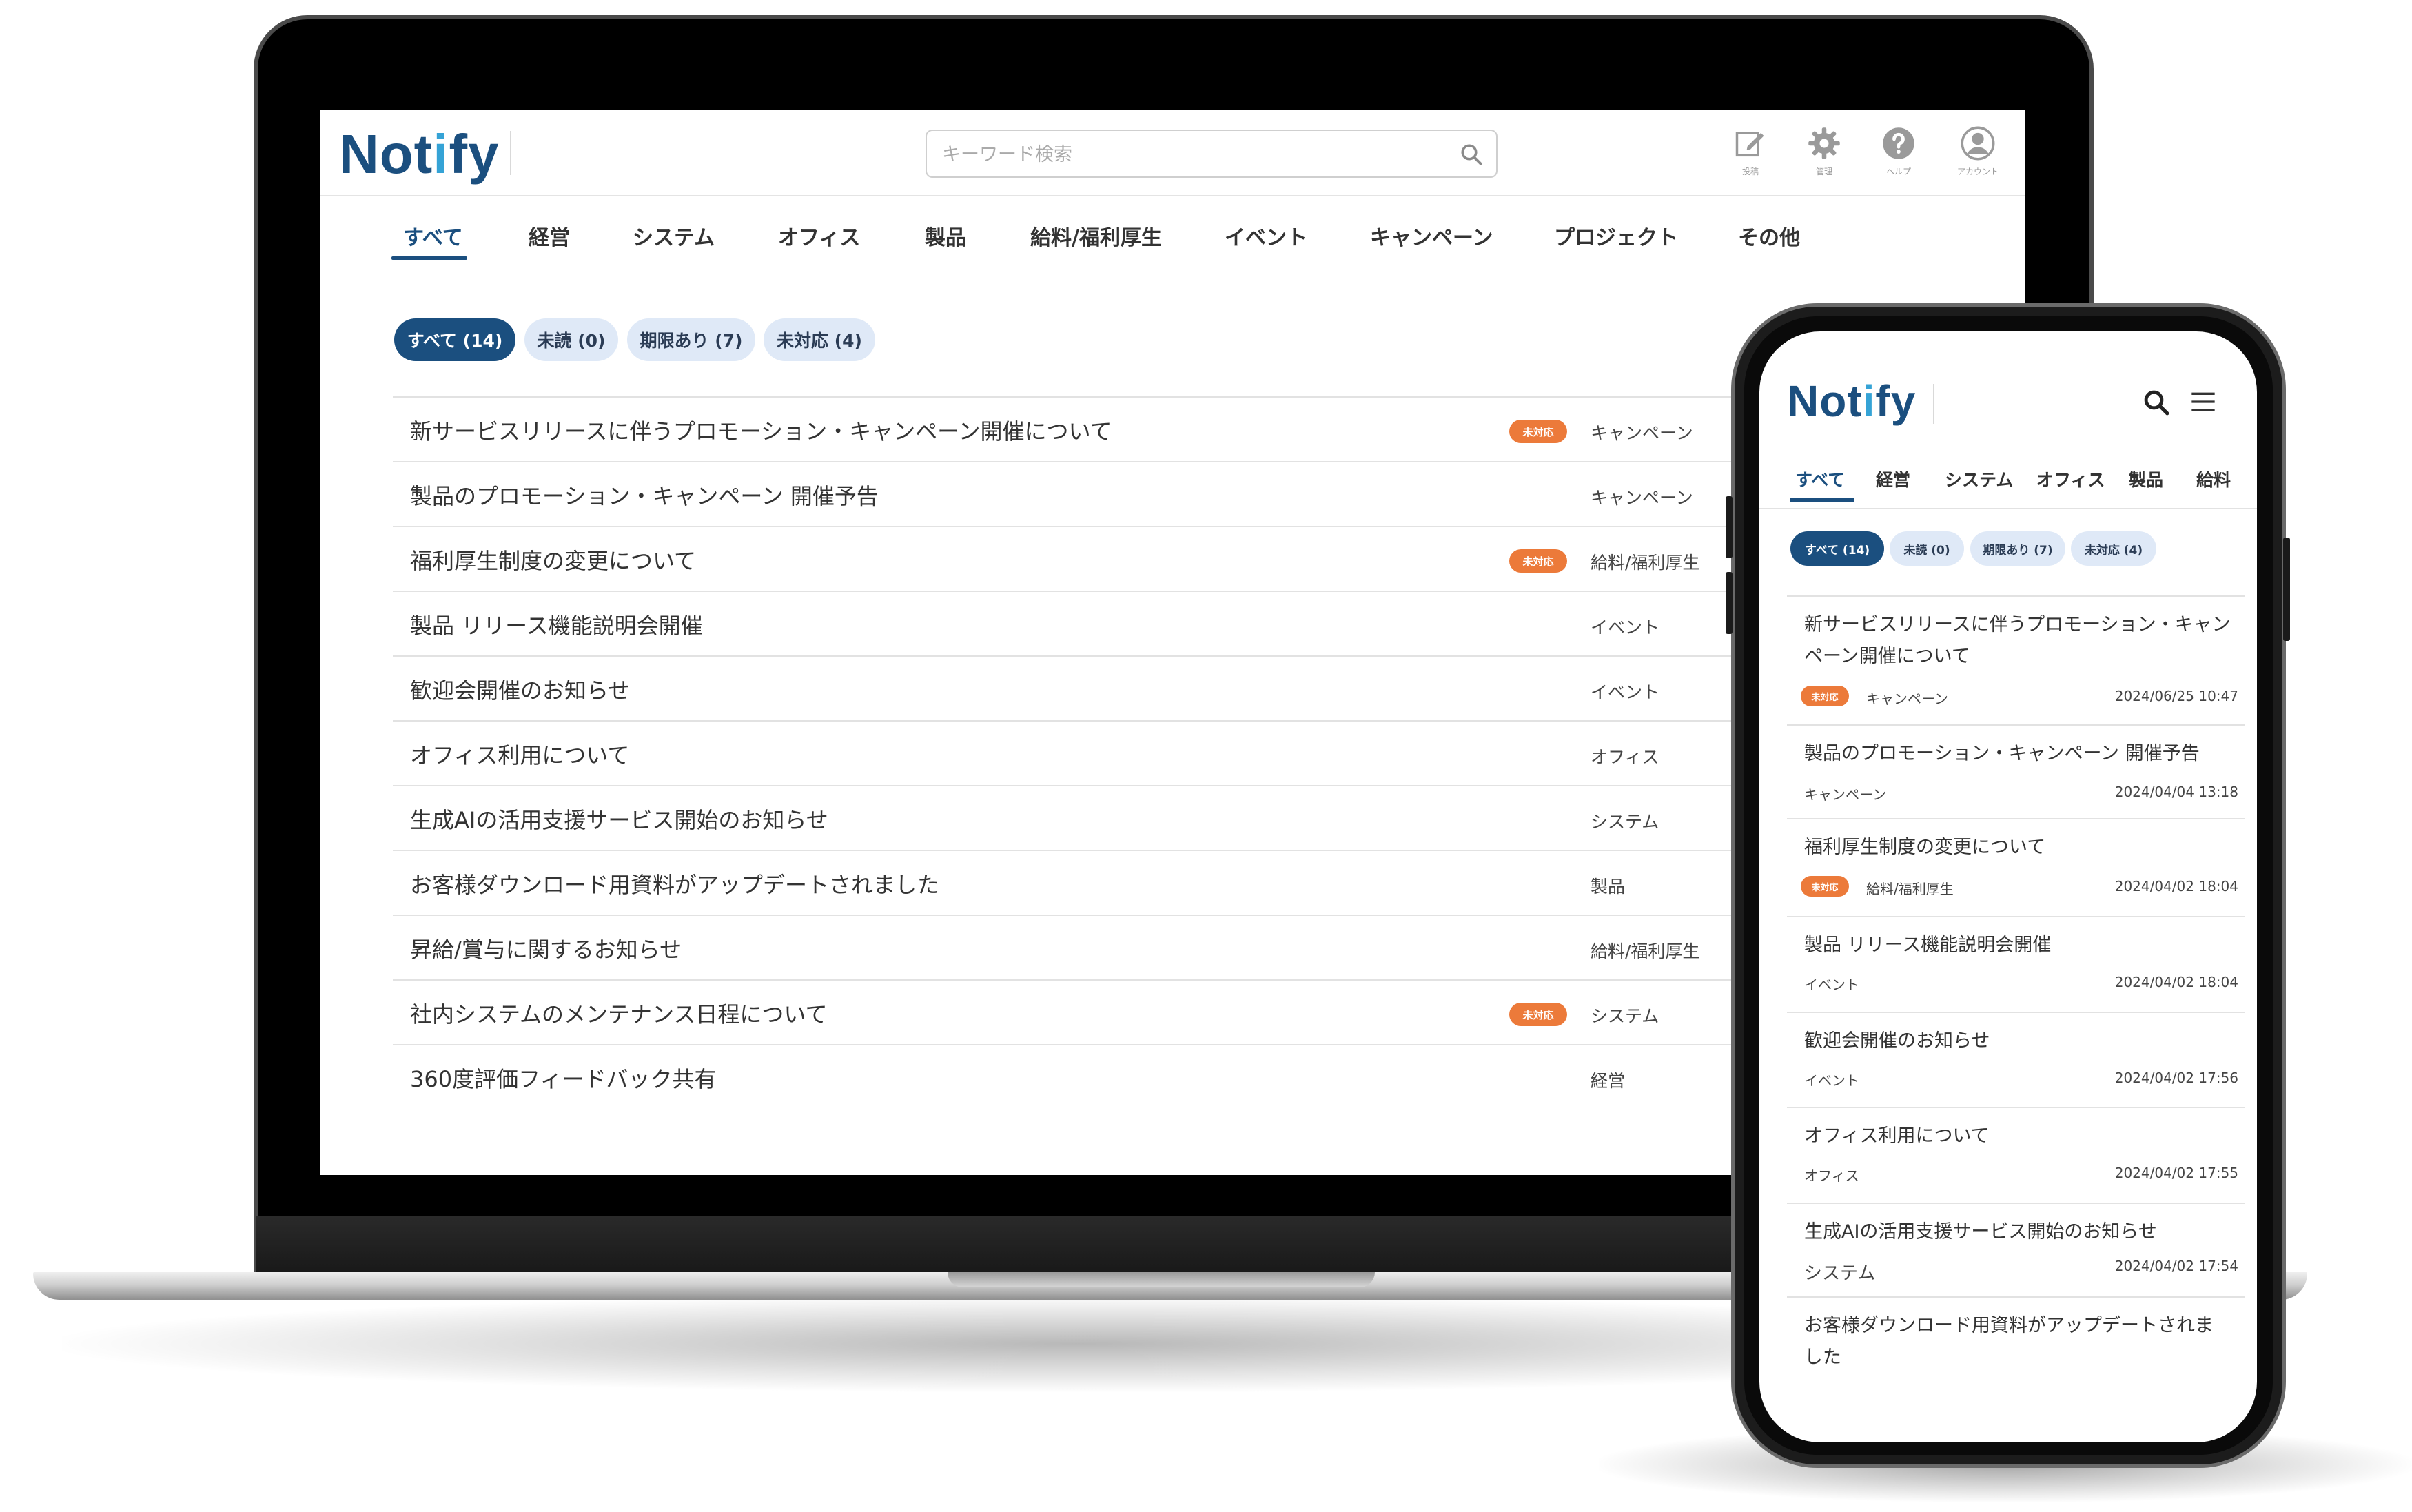 This screenshot has width=2412, height=1512. Describe the element at coordinates (1750, 145) in the screenshot. I see `edit-icon` at that location.